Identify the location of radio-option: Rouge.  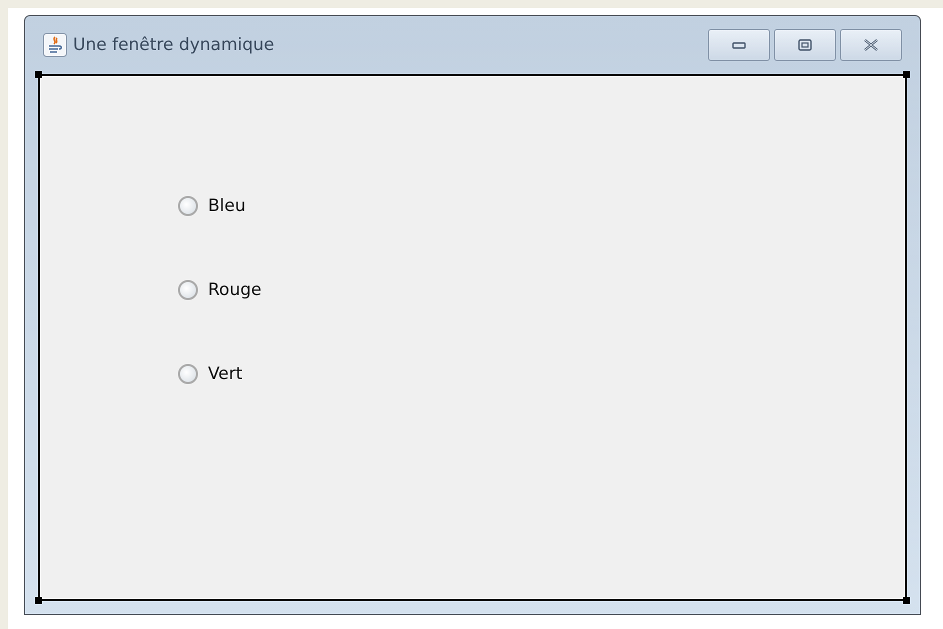
(220, 290).